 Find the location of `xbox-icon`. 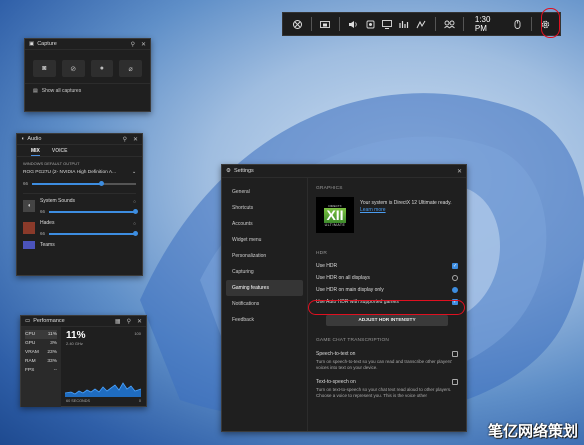

xbox-icon is located at coordinates (297, 24).